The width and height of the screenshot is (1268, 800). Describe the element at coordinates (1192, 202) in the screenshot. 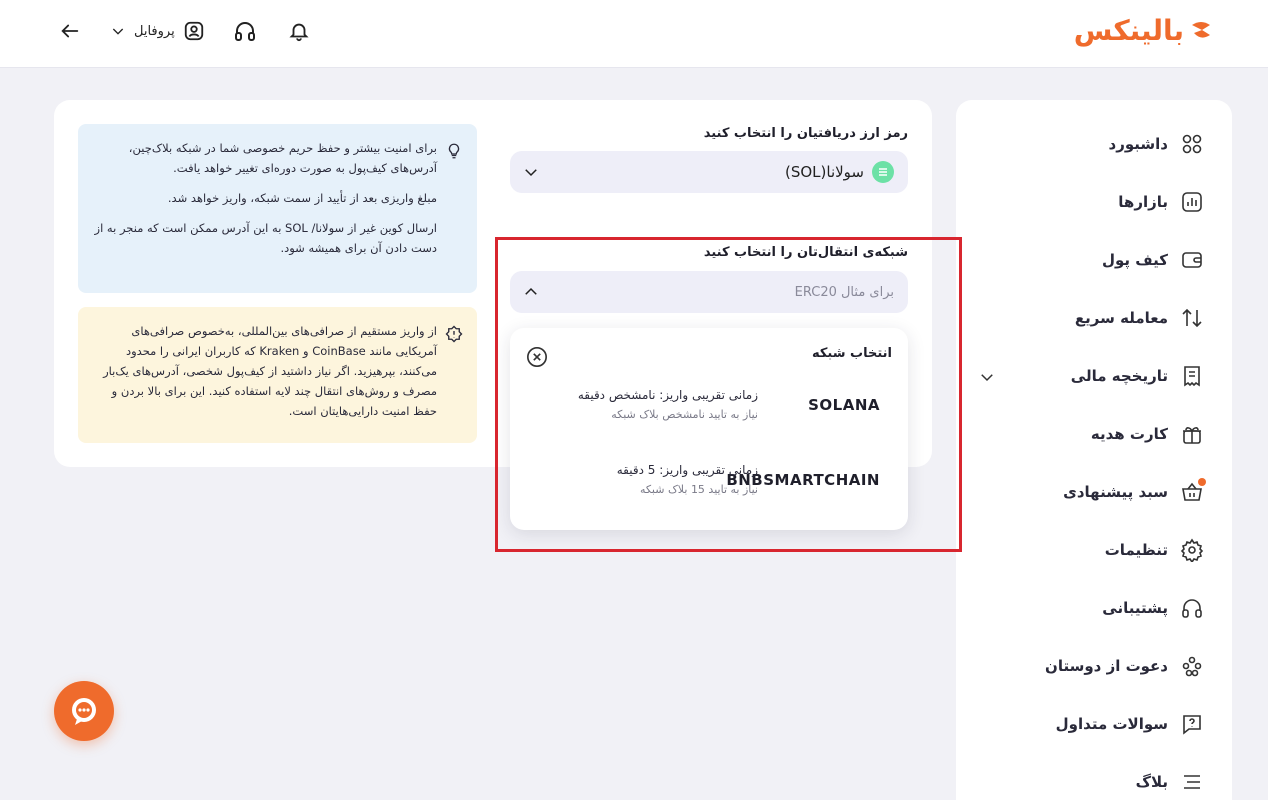

I see `chart-bars-icon` at that location.